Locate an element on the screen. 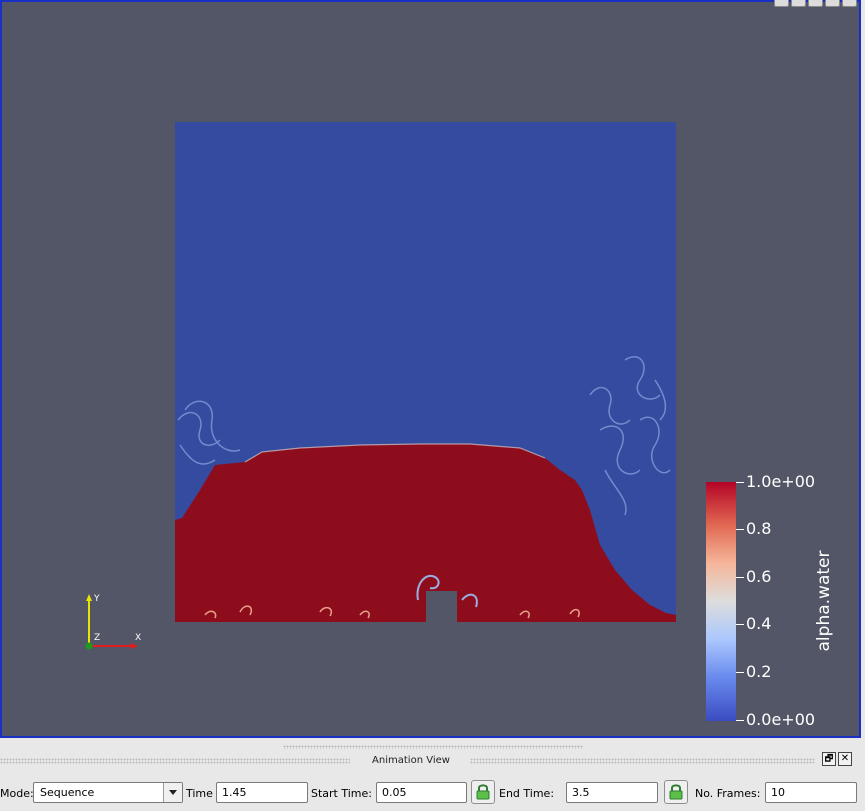 The width and height of the screenshot is (865, 811). restore-icon: 🗗 is located at coordinates (829, 759).